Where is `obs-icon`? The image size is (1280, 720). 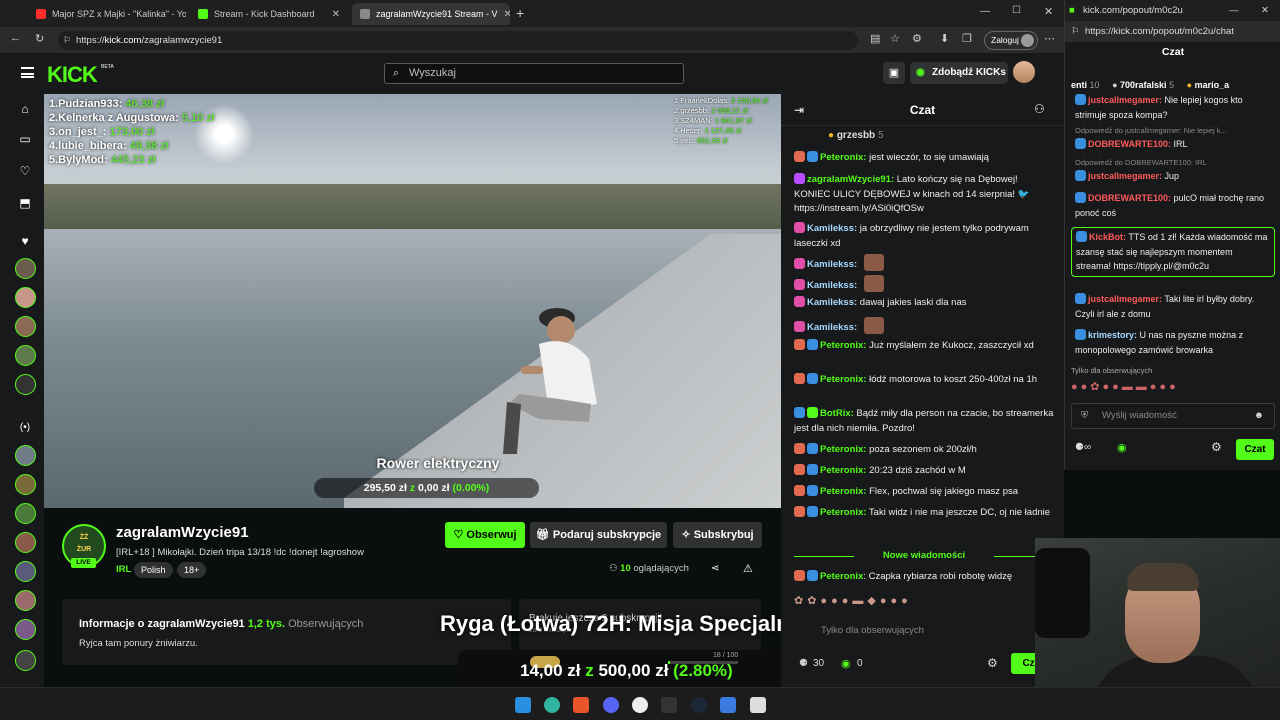 obs-icon is located at coordinates (640, 705).